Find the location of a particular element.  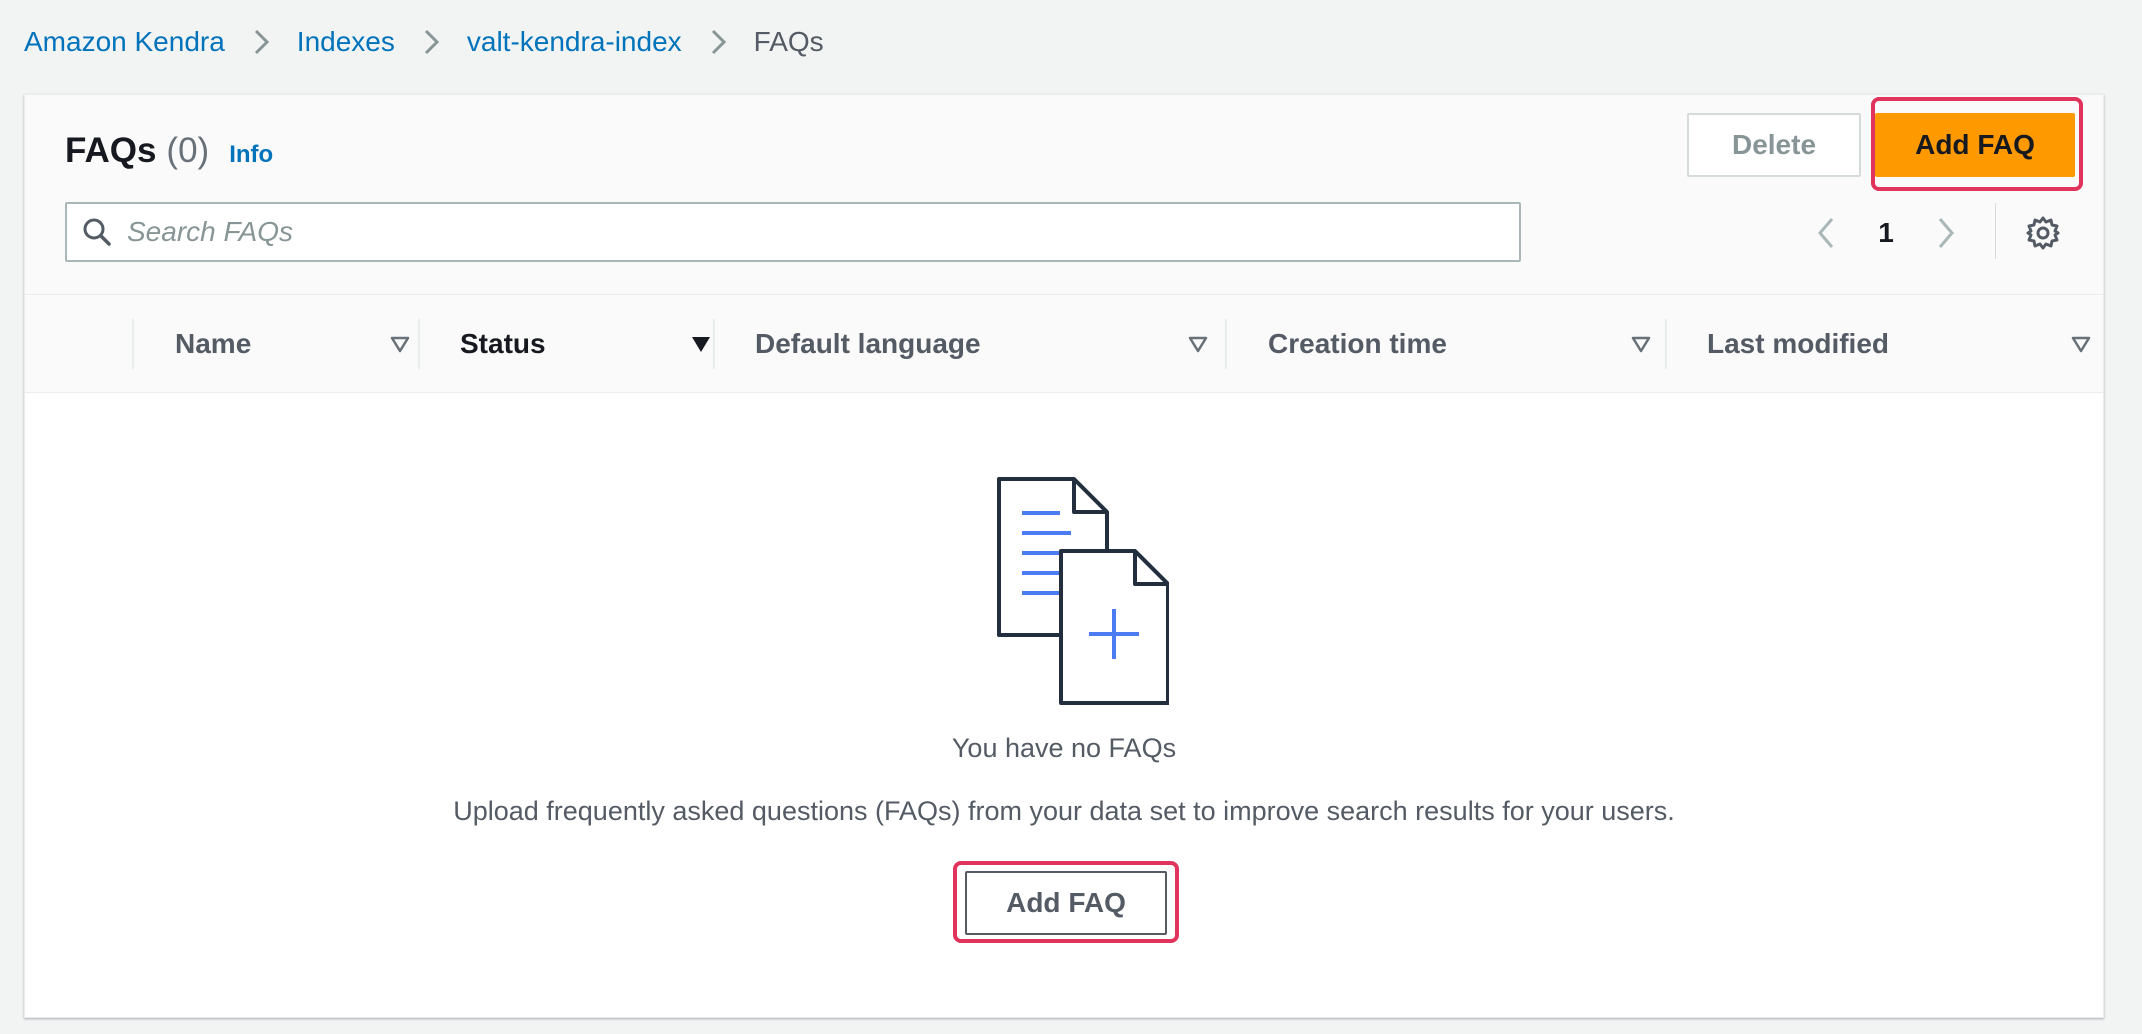

chevron-left-icon is located at coordinates (1827, 233).